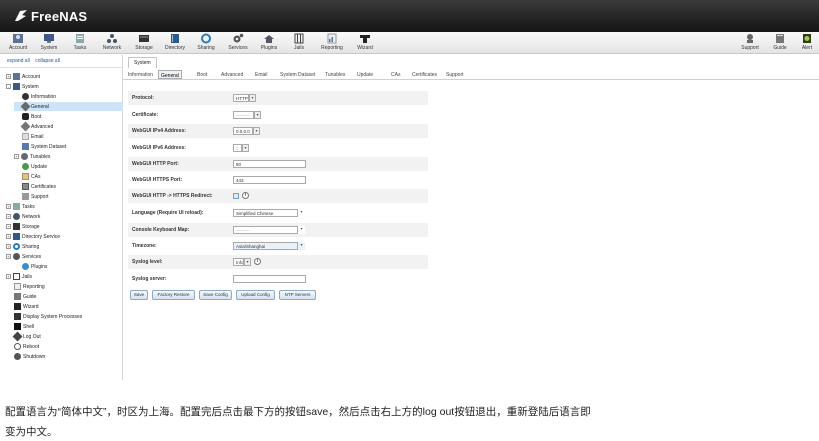 This screenshot has width=819, height=441. Describe the element at coordinates (26, 306) in the screenshot. I see `tree-item-wizard: Wizard` at that location.